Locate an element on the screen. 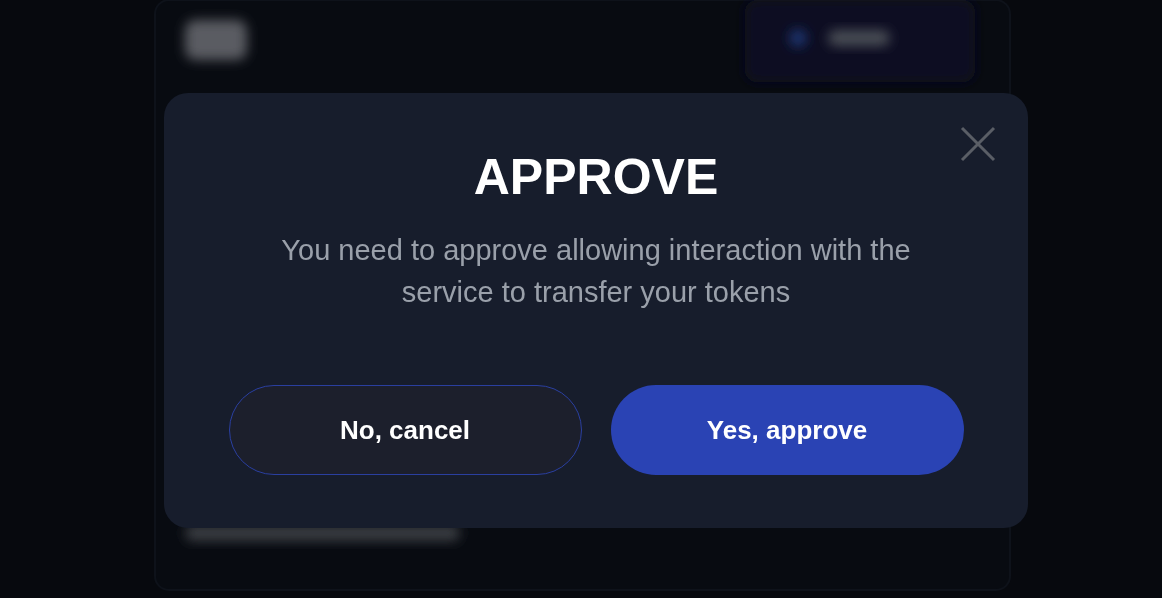  dialog-title: APPROVE is located at coordinates (596, 177).